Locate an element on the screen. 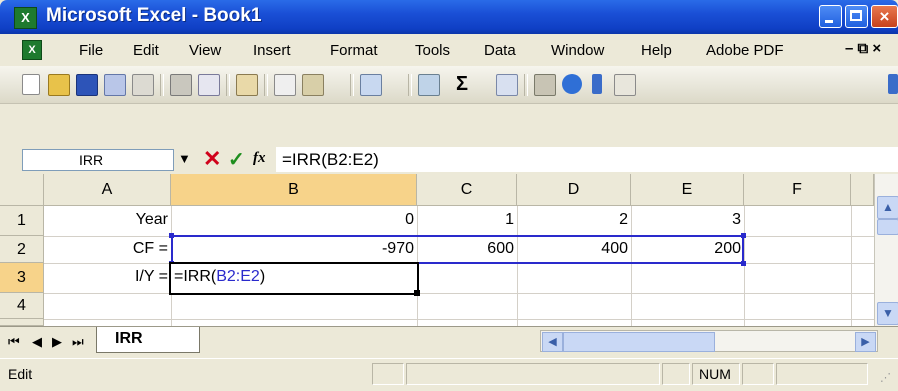 The width and height of the screenshot is (898, 391). cell-e1: 3 is located at coordinates (686, 220).